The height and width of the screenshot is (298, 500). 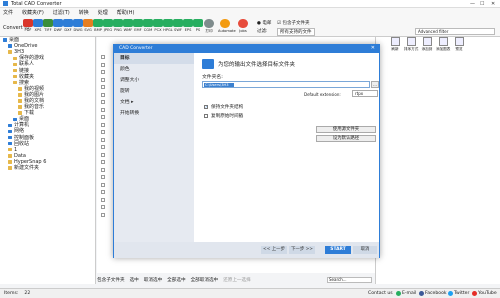 What do you see at coordinates (126, 12) in the screenshot?
I see `menu-help: 帮助(H)` at bounding box center [126, 12].